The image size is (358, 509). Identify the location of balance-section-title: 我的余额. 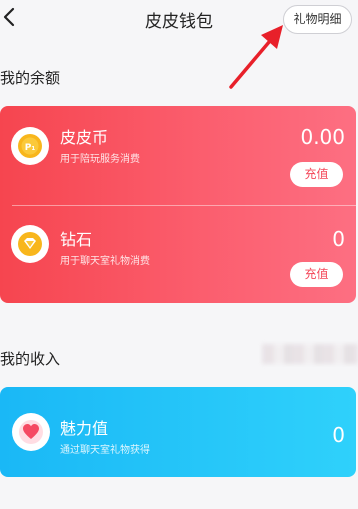
(30, 78).